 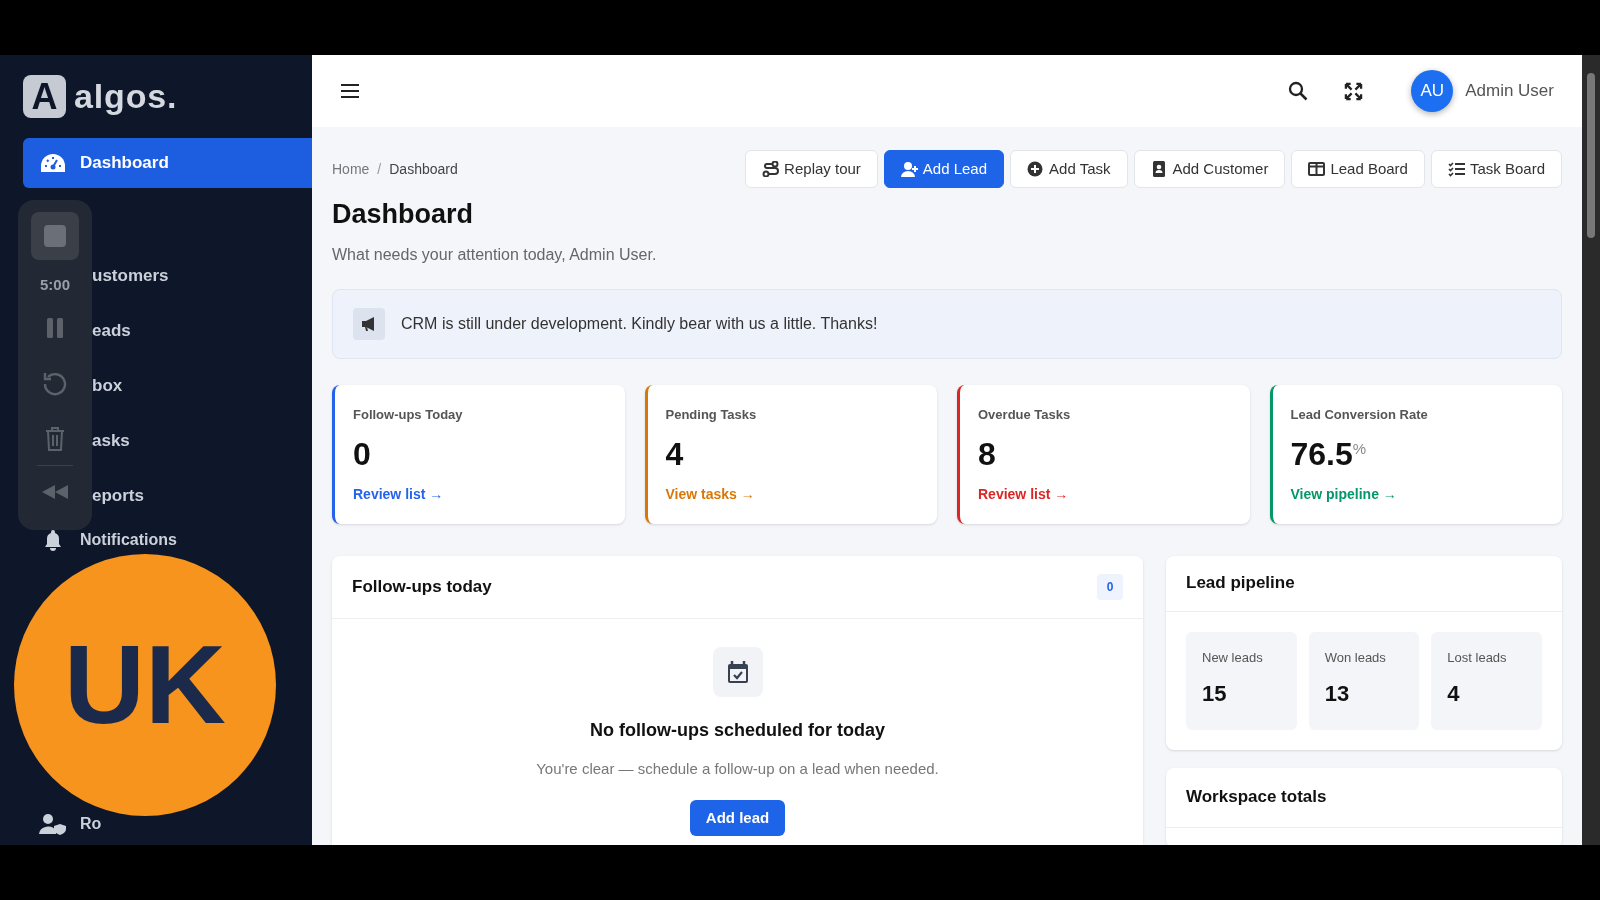 I want to click on sidebar-item: asks, so click(x=111, y=441).